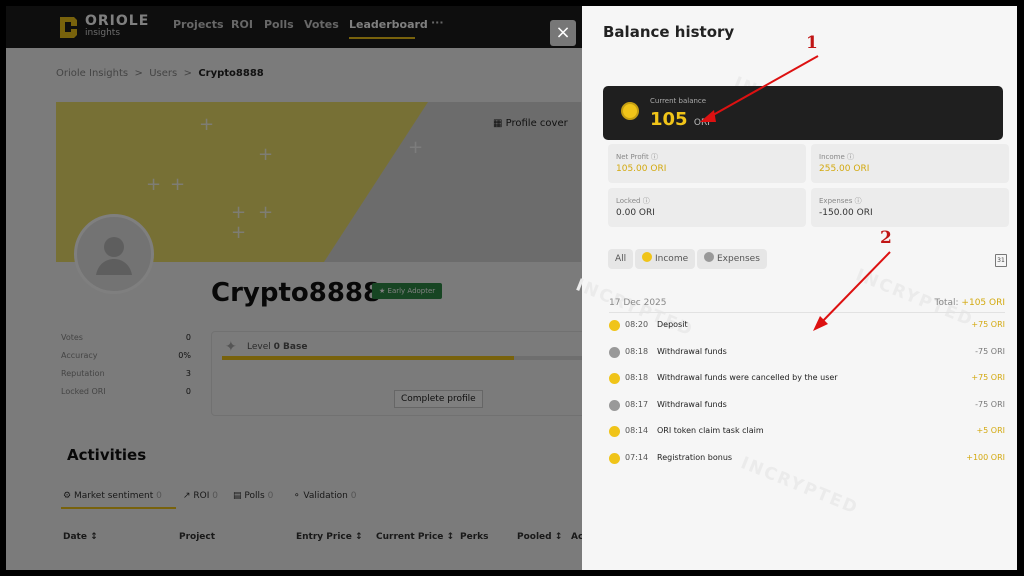 This screenshot has height=576, width=1024. Describe the element at coordinates (910, 163) in the screenshot. I see `income-card: Income ⓘ 255.00 ORI` at that location.